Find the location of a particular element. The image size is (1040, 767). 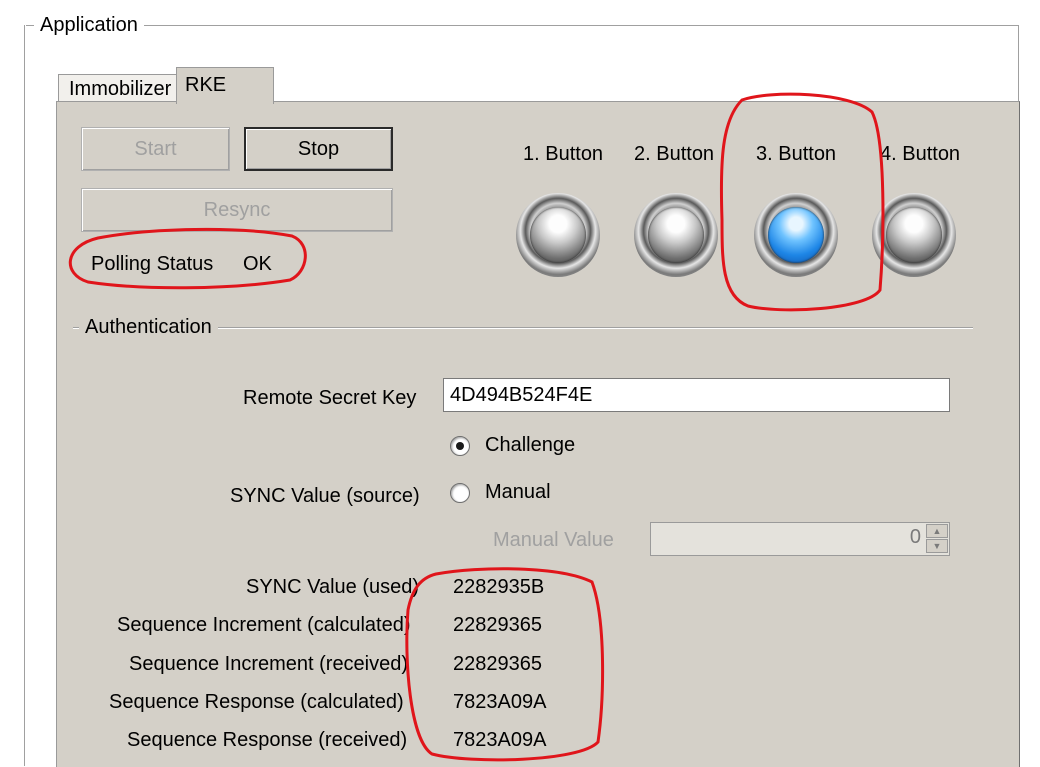

button-2-led-indicator is located at coordinates (676, 235).